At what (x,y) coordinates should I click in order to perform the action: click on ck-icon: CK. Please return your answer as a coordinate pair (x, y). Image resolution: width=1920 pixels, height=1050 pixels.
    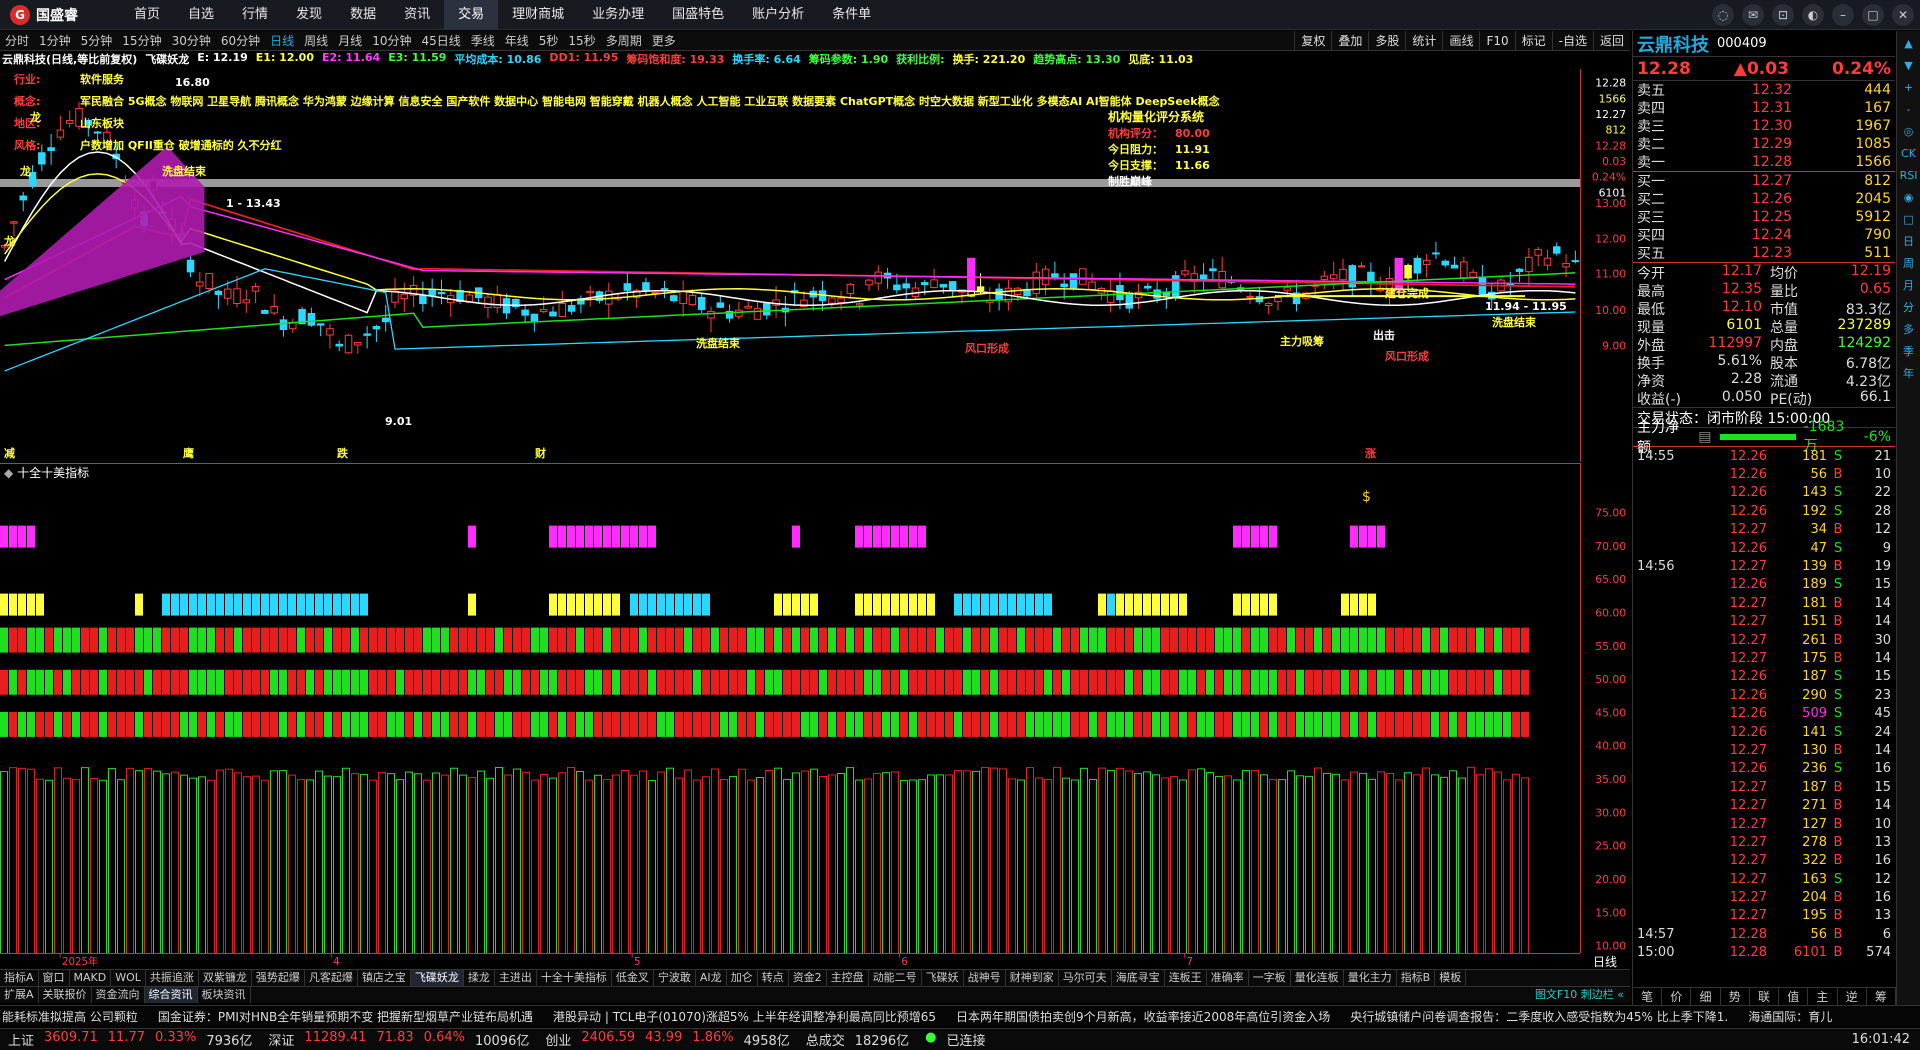
    Looking at the image, I should click on (1909, 154).